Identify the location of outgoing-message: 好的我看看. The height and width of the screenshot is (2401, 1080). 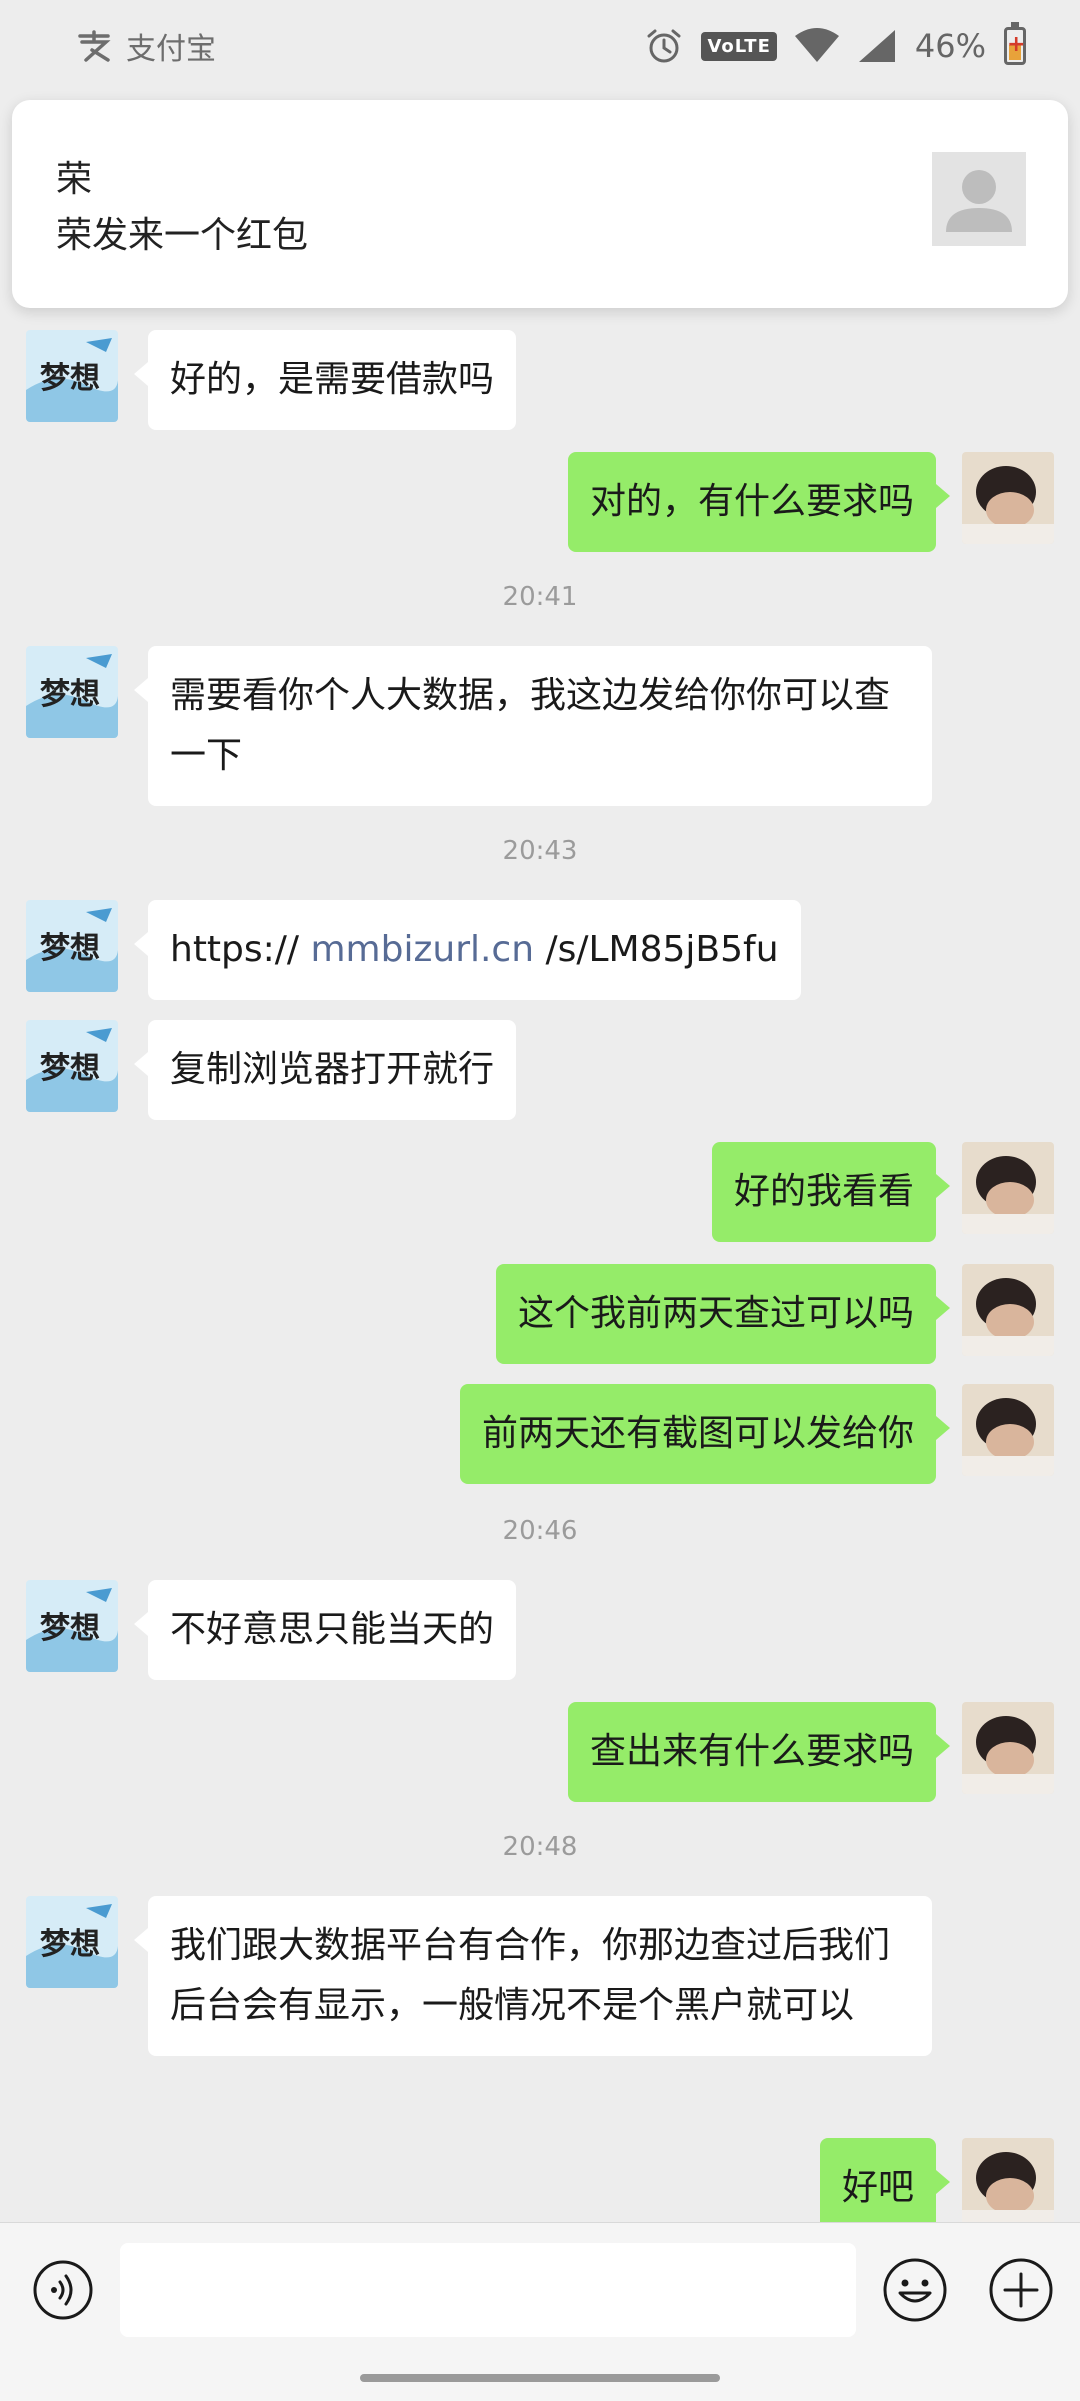
(831, 1192).